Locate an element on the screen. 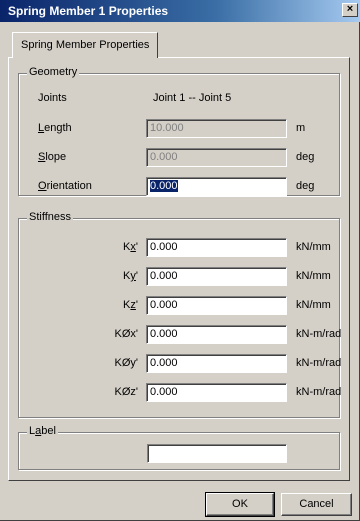  slope-field: 0.000 is located at coordinates (216, 157).